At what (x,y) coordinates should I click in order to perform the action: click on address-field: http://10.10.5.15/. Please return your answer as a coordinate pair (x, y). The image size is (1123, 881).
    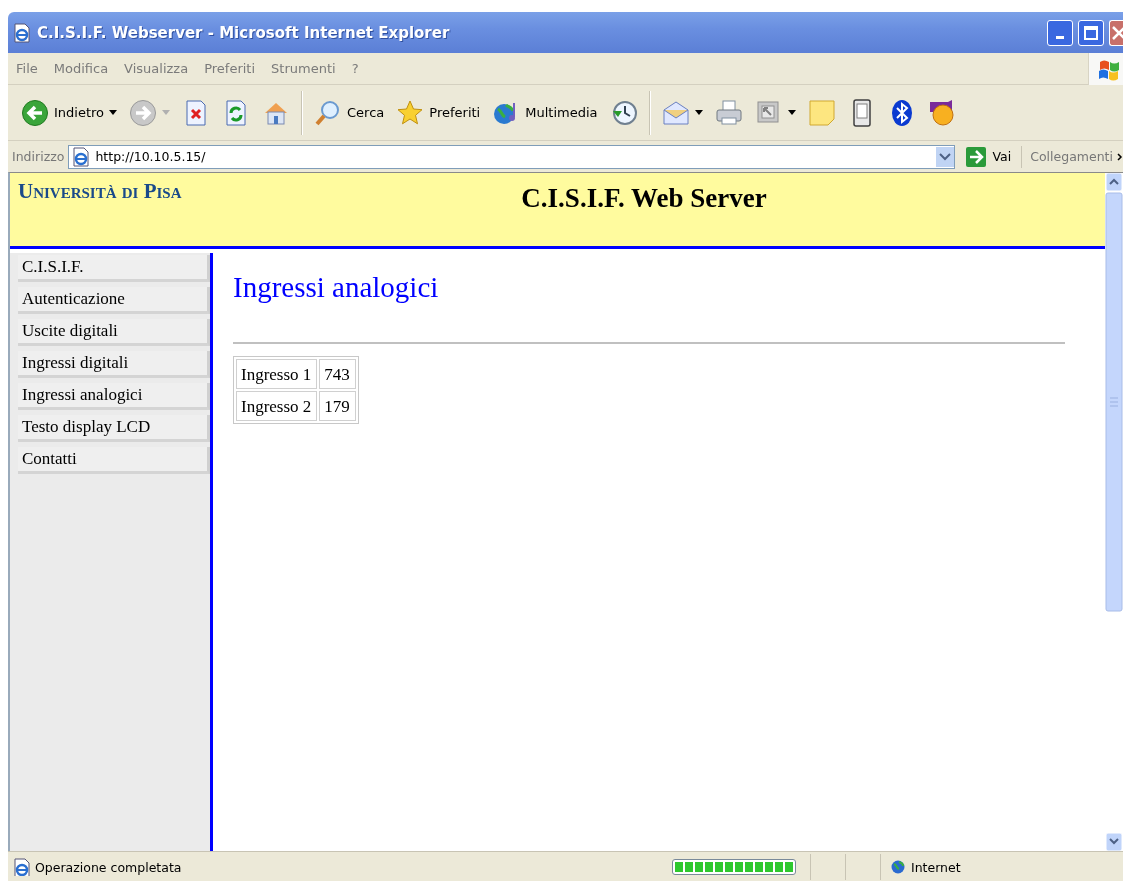
    Looking at the image, I should click on (511, 156).